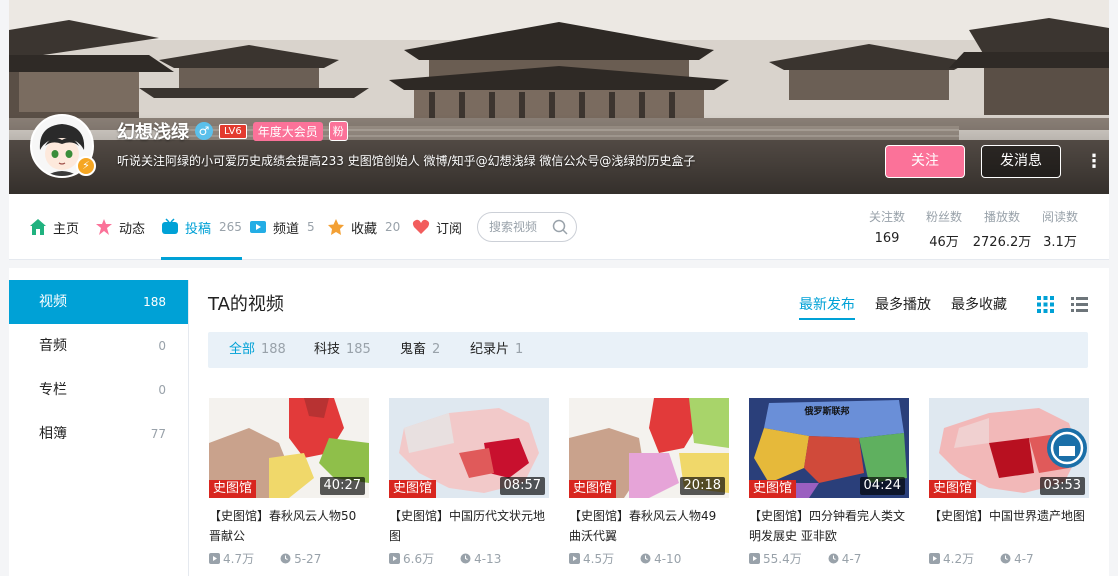 This screenshot has height=576, width=1118. I want to click on list-view-icon, so click(1079, 304).